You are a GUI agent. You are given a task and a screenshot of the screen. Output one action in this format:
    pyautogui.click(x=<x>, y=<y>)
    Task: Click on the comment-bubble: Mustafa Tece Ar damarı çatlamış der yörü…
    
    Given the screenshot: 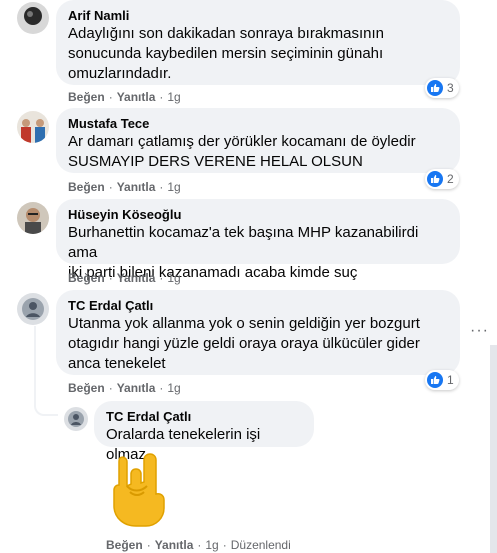 What is the action you would take?
    pyautogui.click(x=258, y=140)
    